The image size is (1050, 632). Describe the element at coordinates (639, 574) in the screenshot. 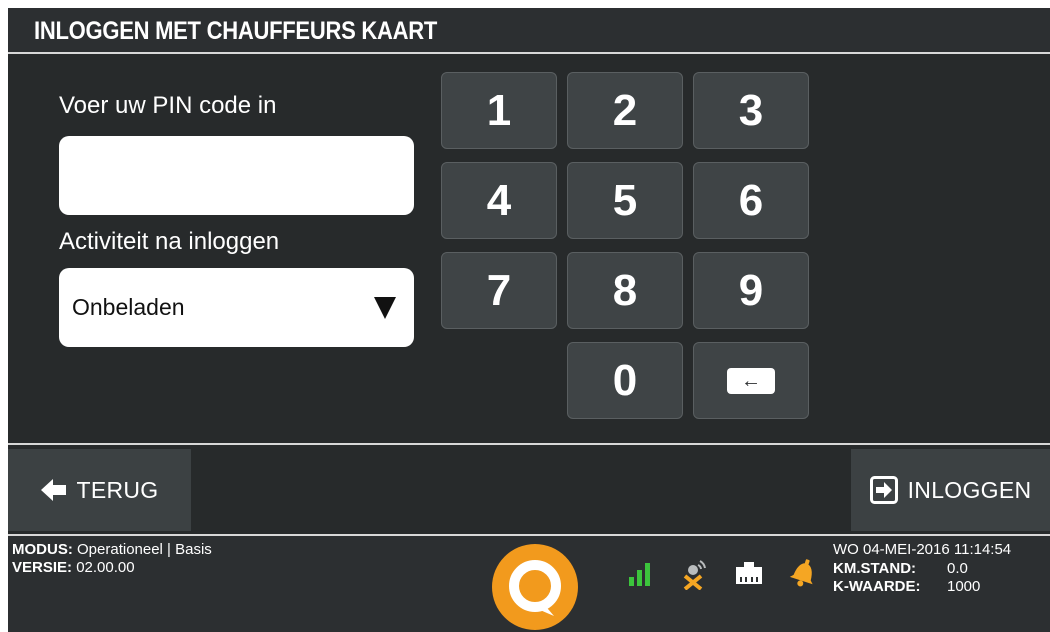

I see `signal-icon` at that location.